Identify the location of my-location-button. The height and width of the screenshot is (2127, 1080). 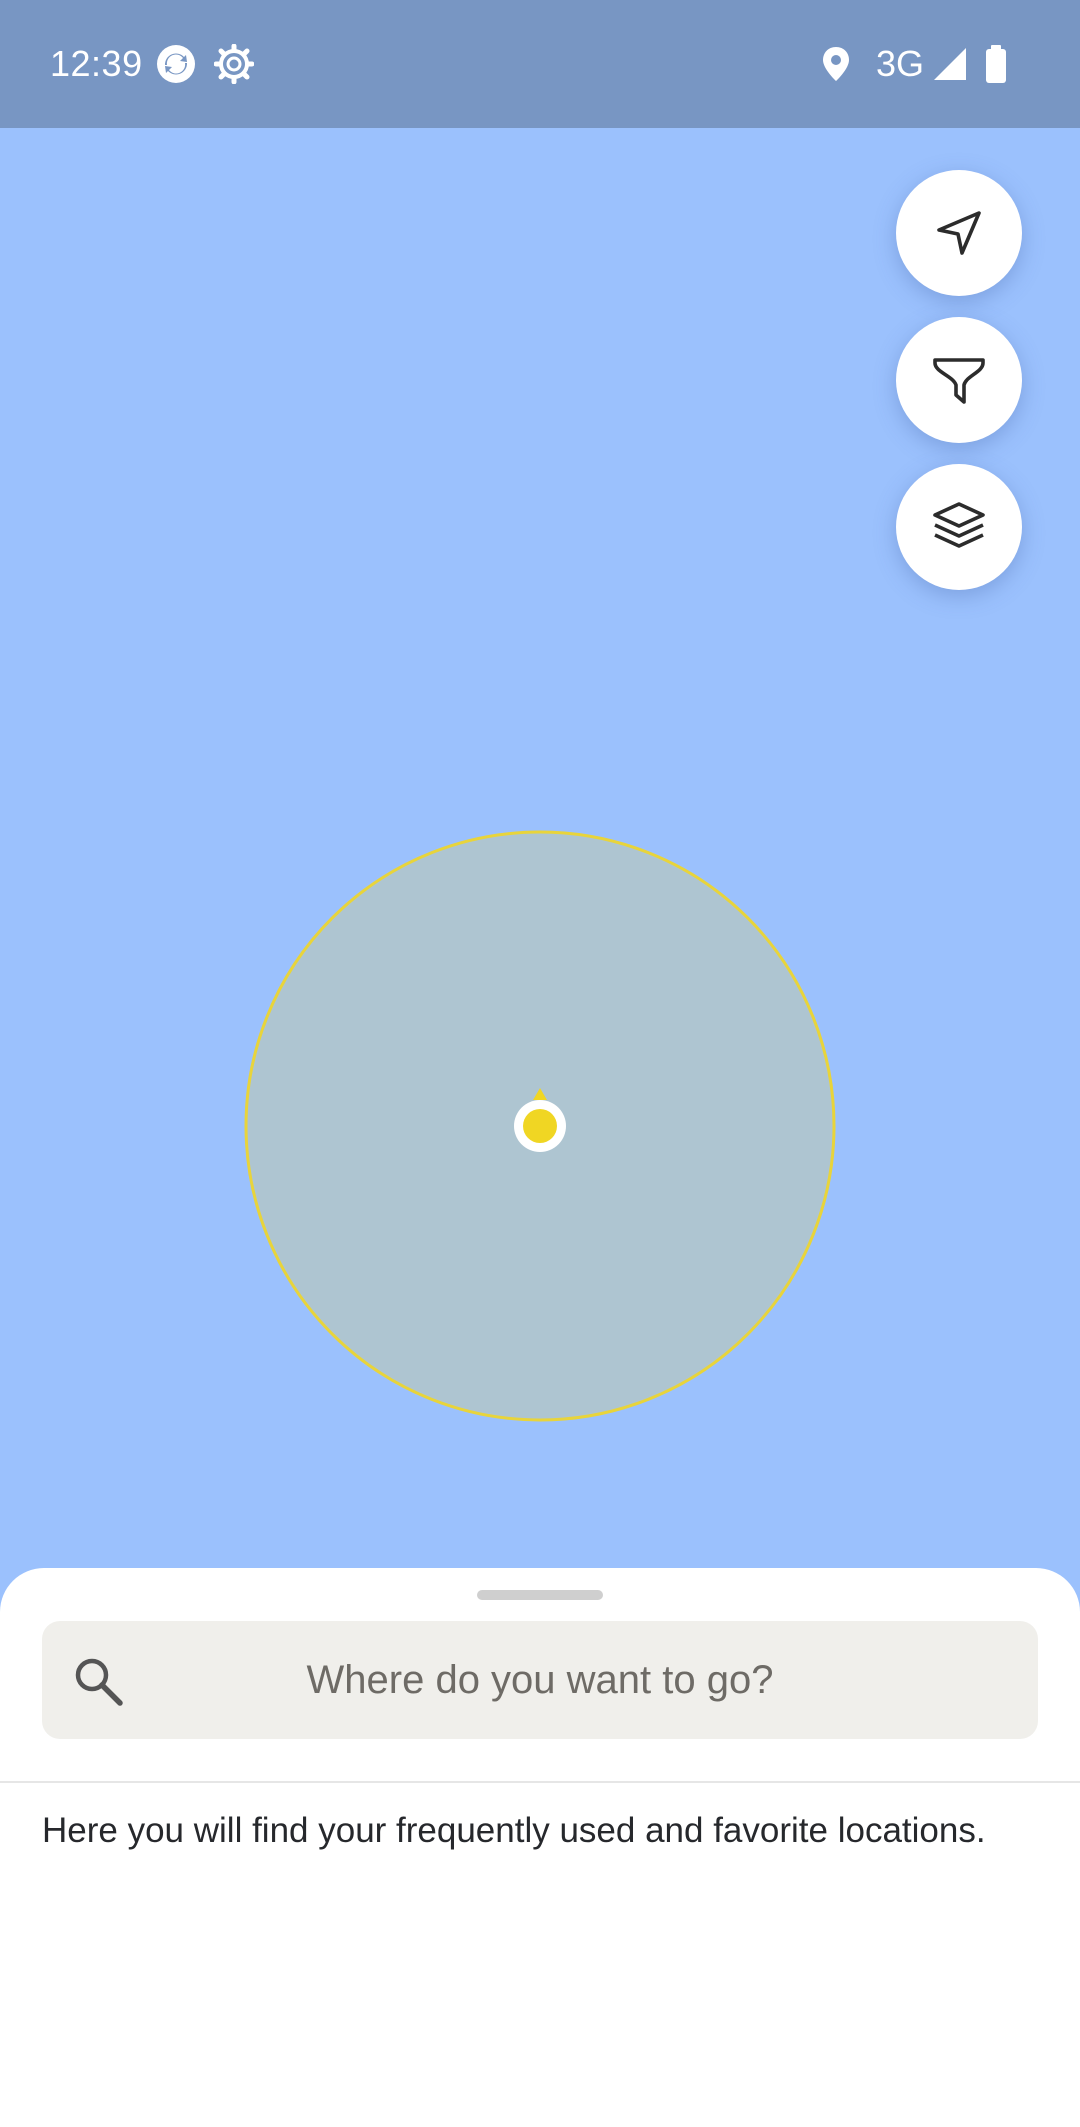
(959, 233).